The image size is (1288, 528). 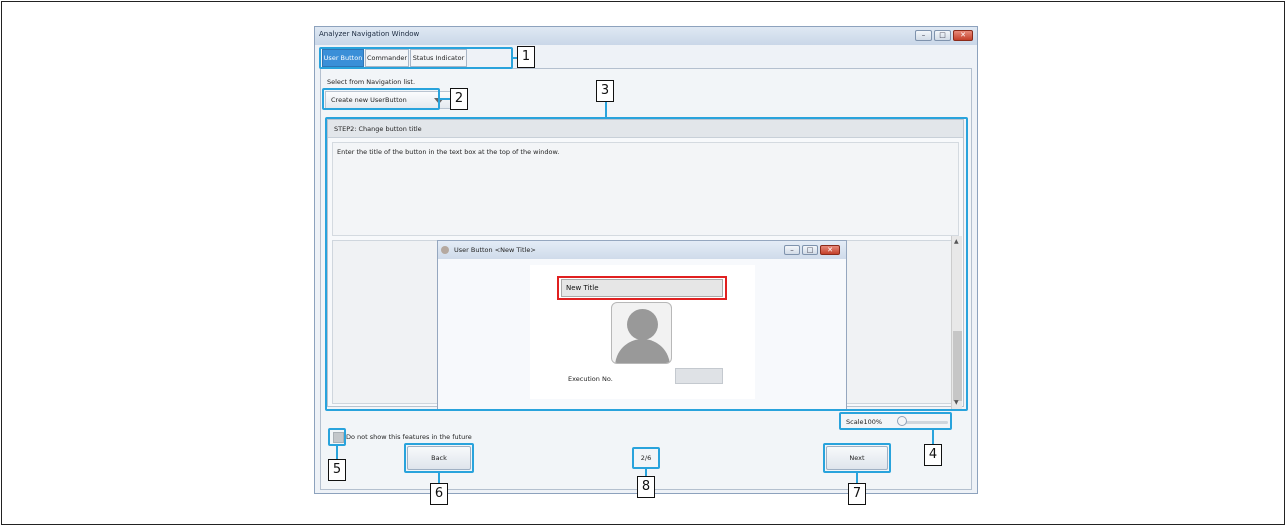 What do you see at coordinates (857, 494) in the screenshot?
I see `callout-7: 7` at bounding box center [857, 494].